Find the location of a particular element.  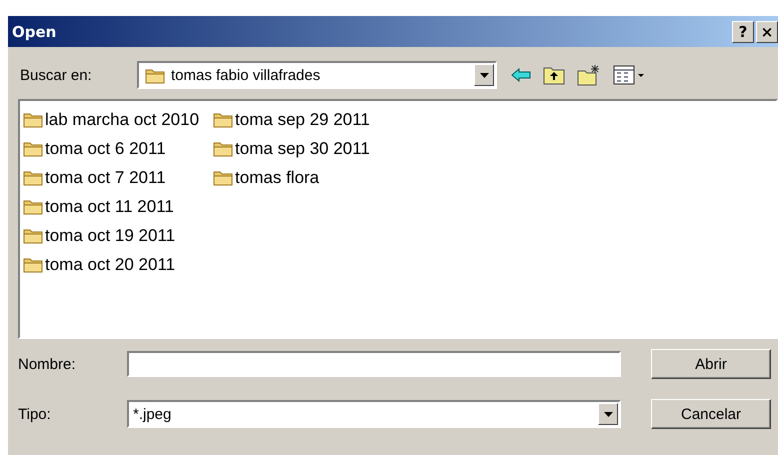

folder-name: toma oct 6 2011 is located at coordinates (105, 148).